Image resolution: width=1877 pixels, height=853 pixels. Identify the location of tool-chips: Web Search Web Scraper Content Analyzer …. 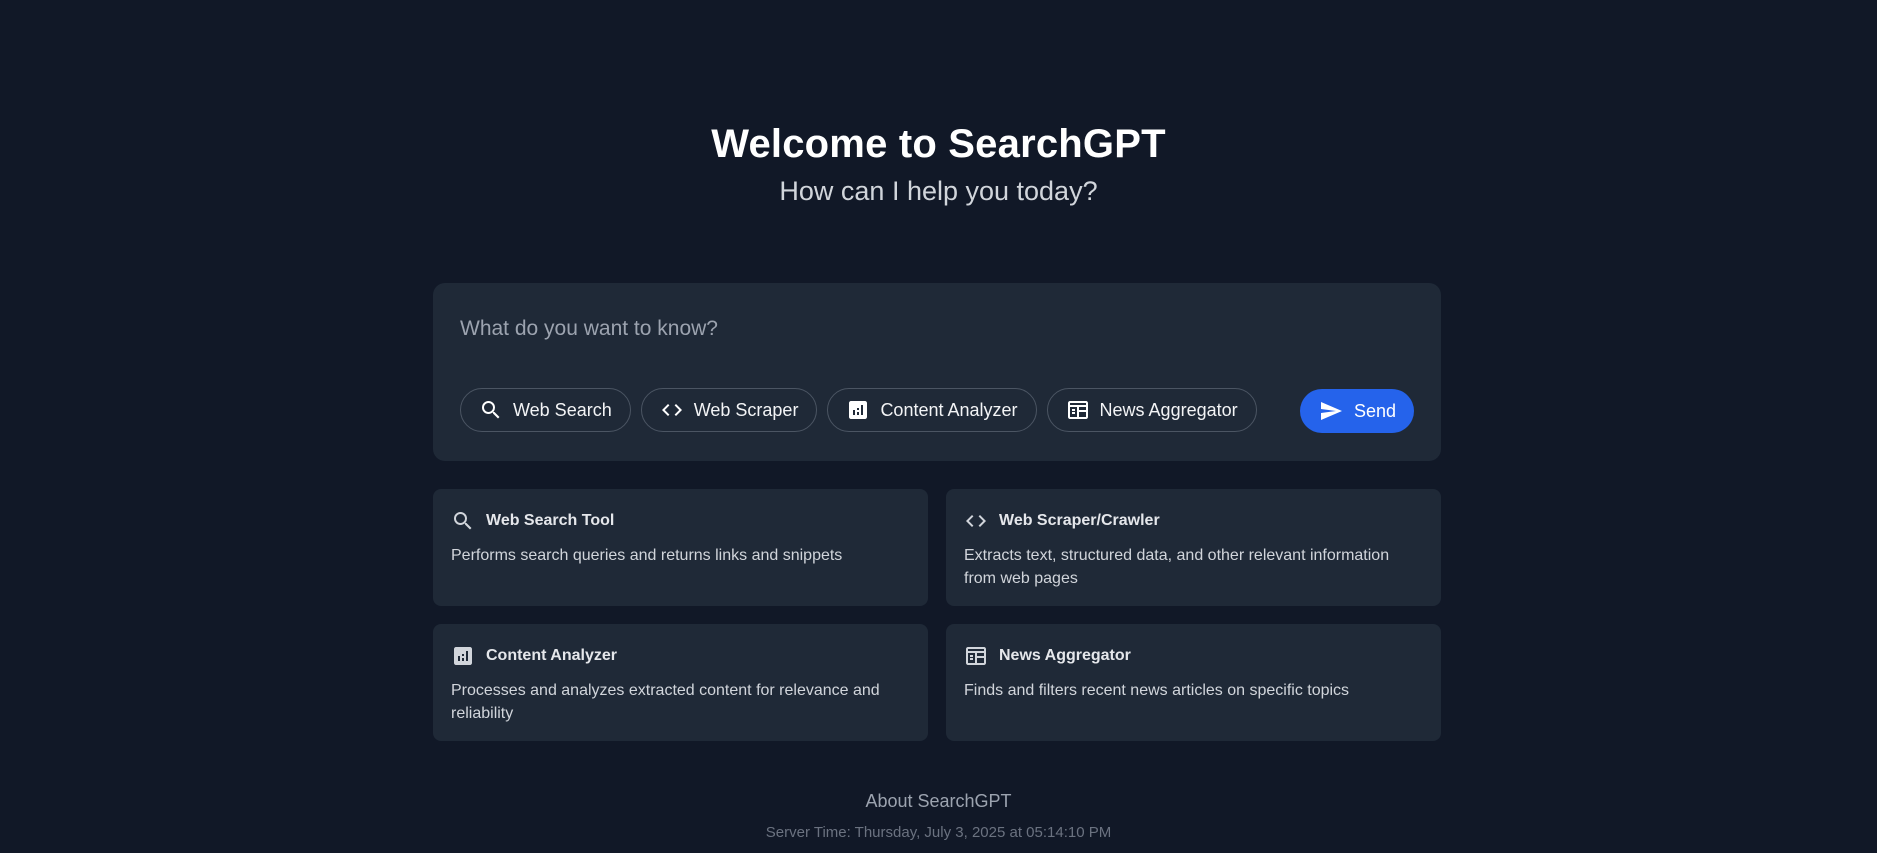
(858, 410).